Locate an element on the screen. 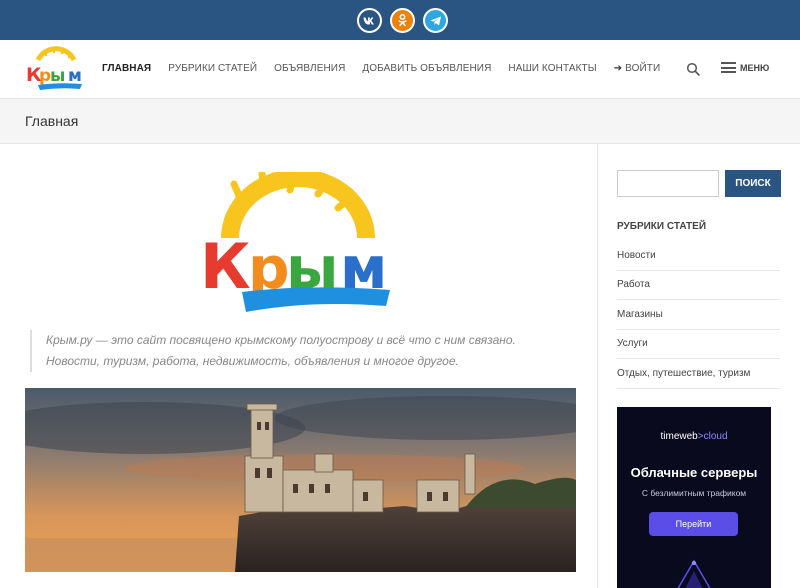  category-link: Магазины is located at coordinates (698, 315).